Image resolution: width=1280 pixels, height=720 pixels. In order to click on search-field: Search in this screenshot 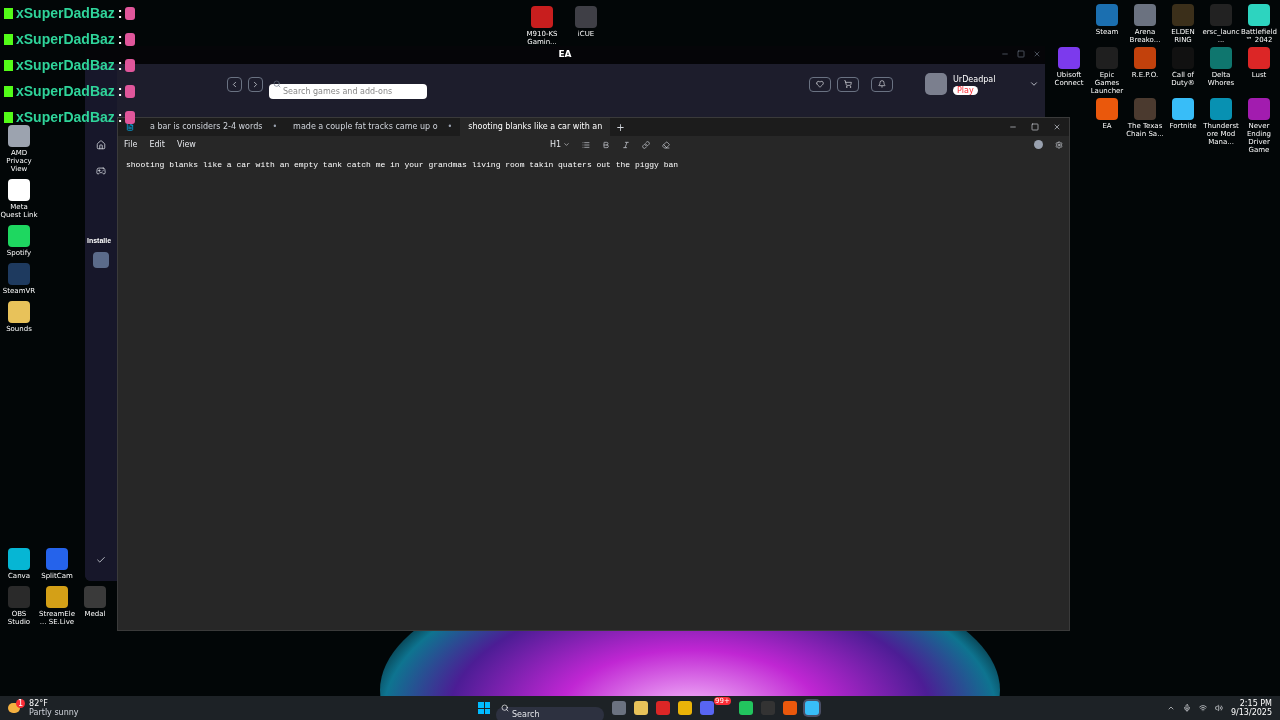, I will do `click(550, 713)`.